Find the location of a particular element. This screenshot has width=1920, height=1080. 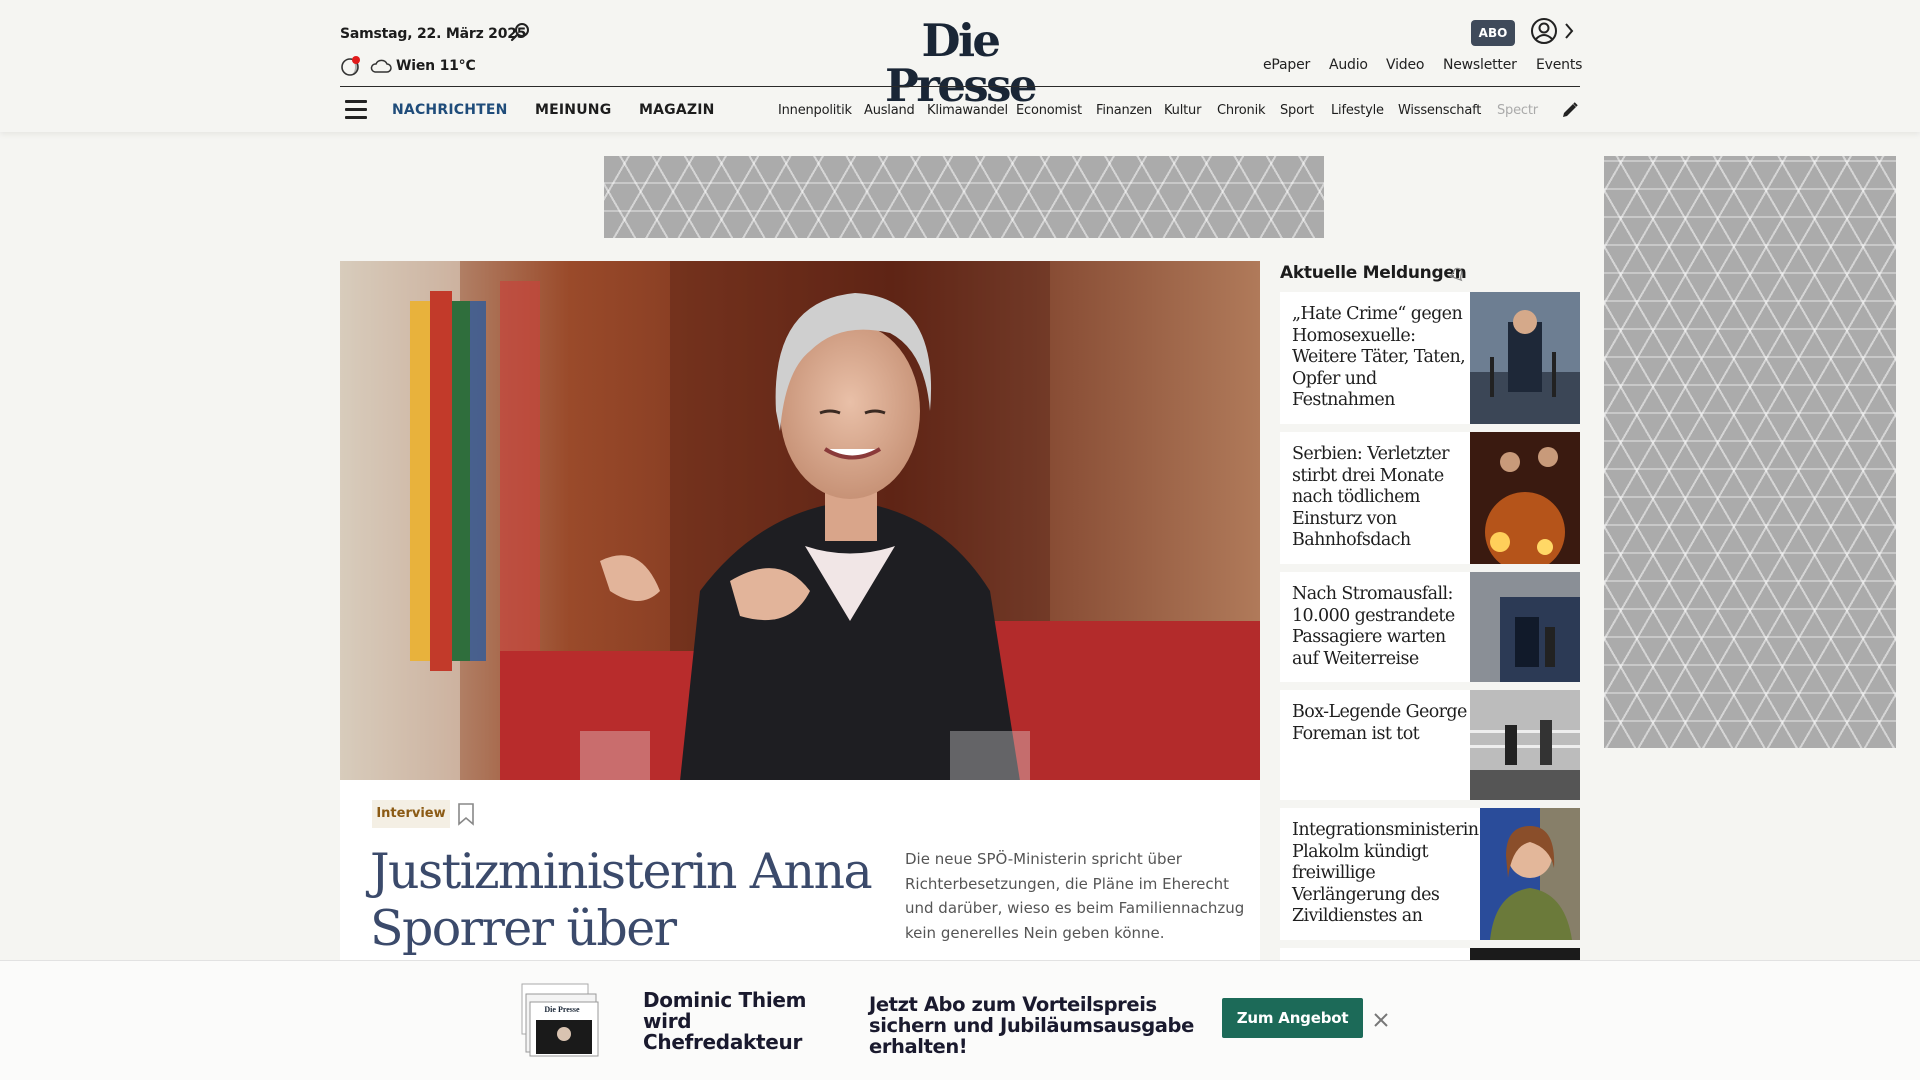

subnav-klimawandel: Klimawandel is located at coordinates (967, 110).